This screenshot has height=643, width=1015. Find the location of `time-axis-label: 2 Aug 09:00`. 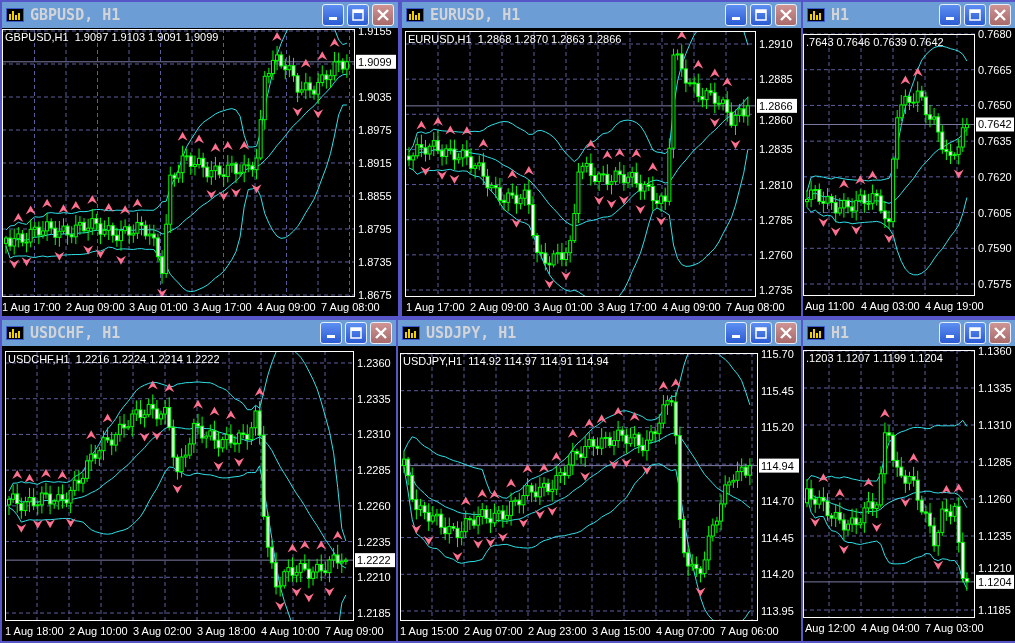

time-axis-label: 2 Aug 09:00 is located at coordinates (95, 307).